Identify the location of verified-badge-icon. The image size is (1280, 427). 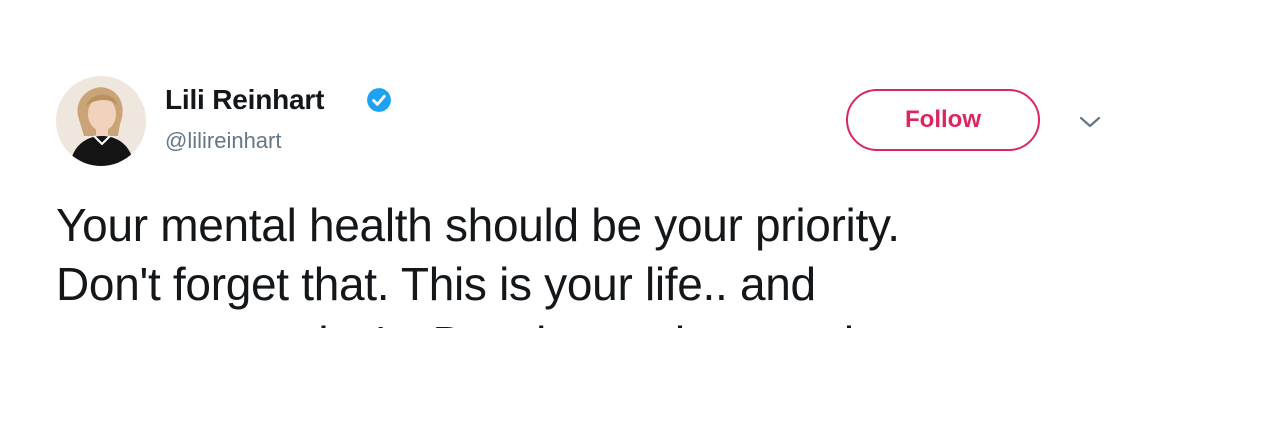
(379, 100).